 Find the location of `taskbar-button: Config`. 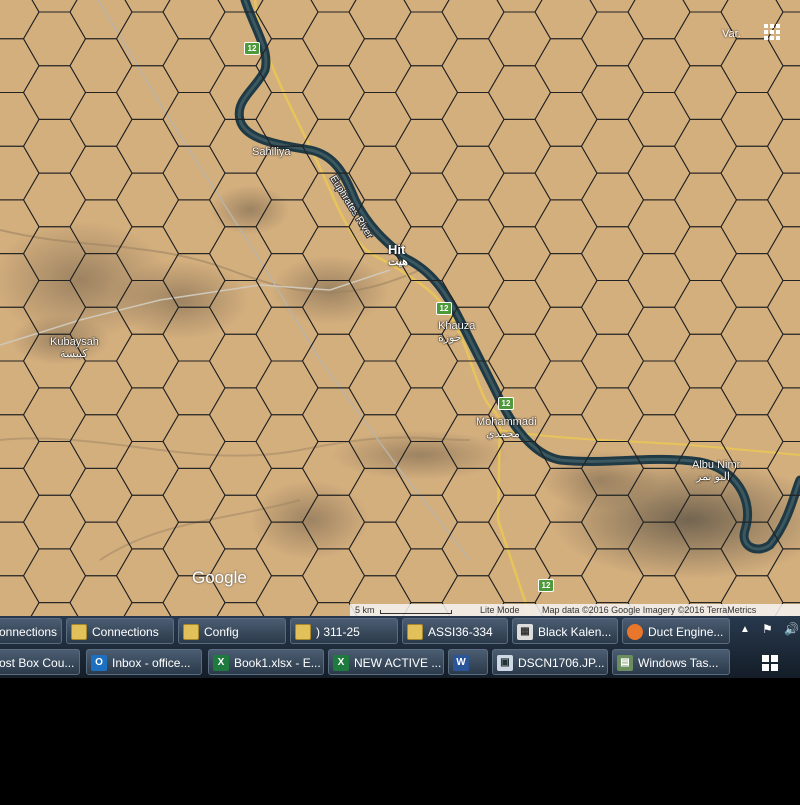

taskbar-button: Config is located at coordinates (232, 631).